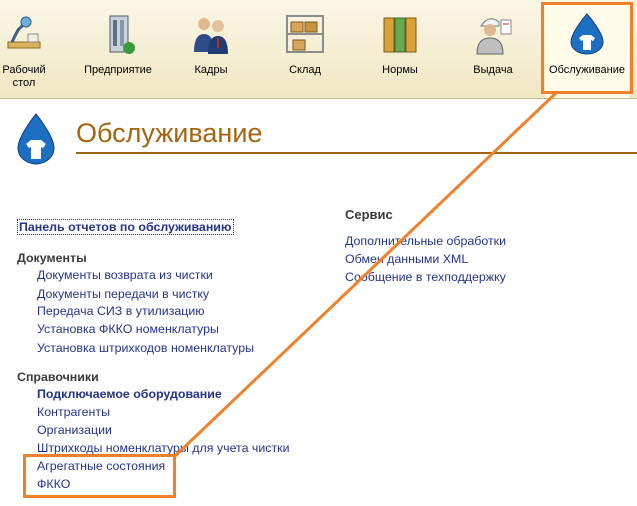 Image resolution: width=637 pixels, height=506 pixels. Describe the element at coordinates (494, 36) in the screenshot. I see `worker-icon` at that location.